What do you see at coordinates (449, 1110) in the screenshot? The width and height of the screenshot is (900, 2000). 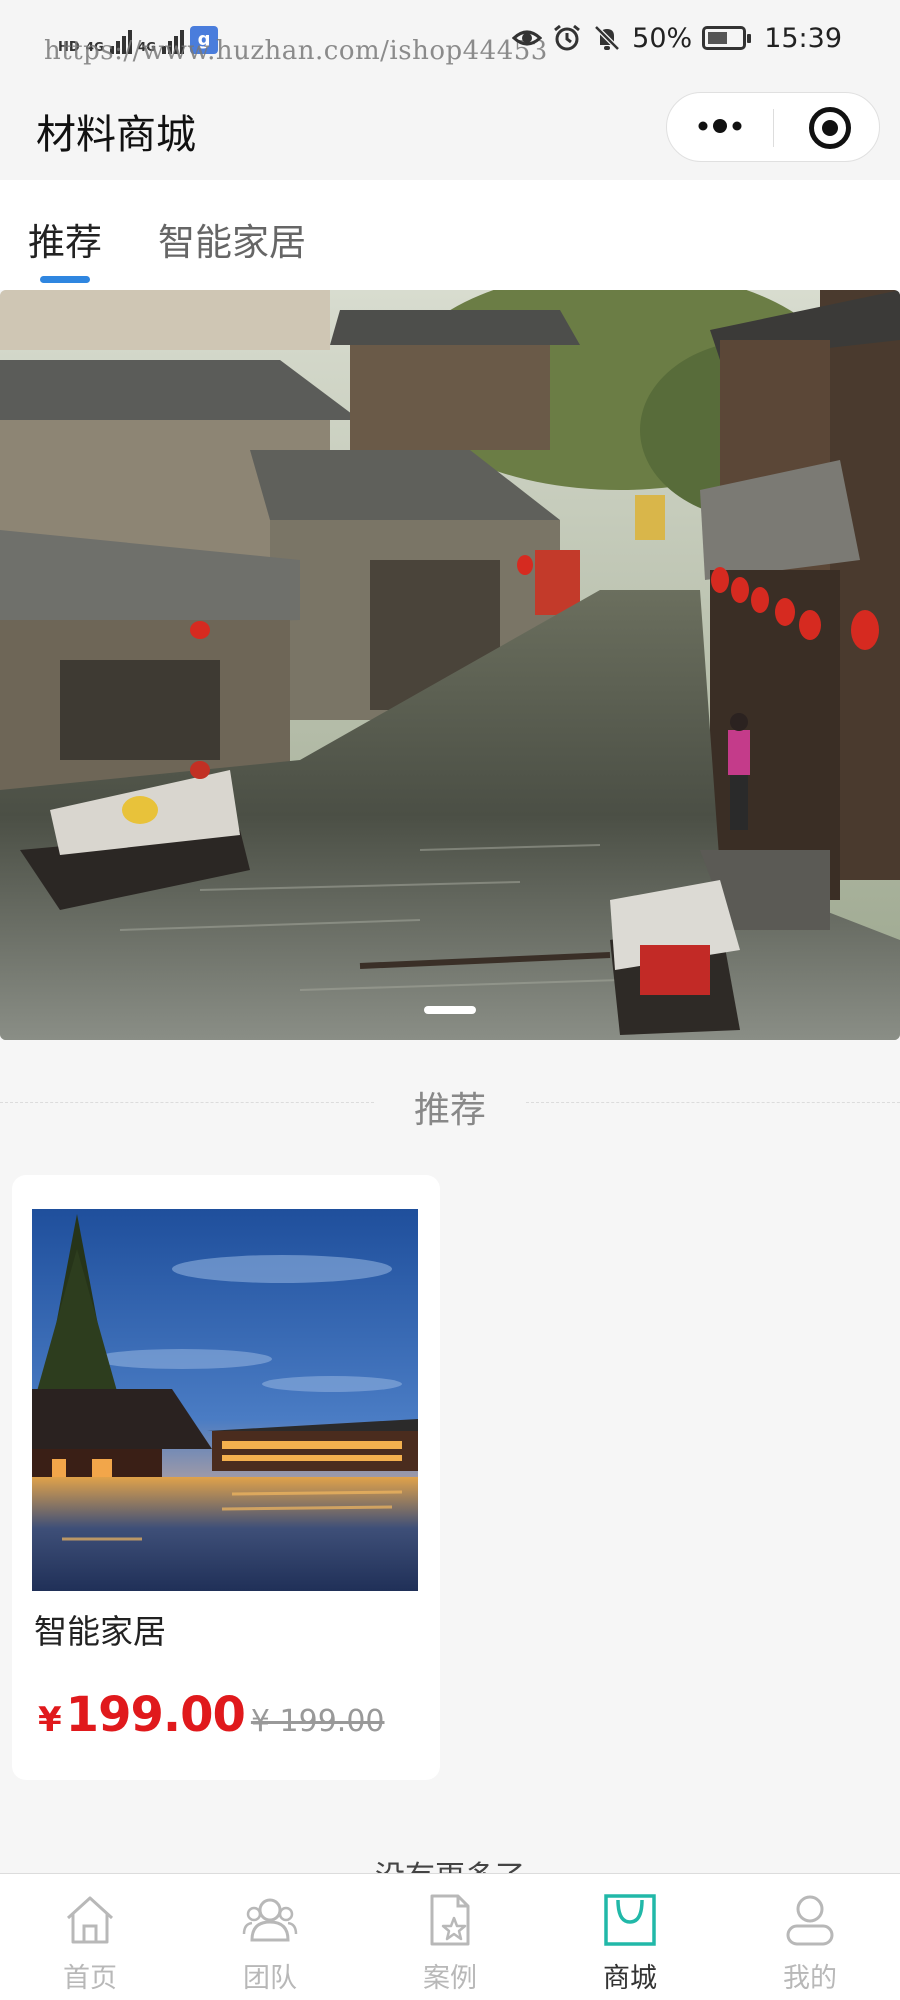 I see `section-title: 推荐` at bounding box center [449, 1110].